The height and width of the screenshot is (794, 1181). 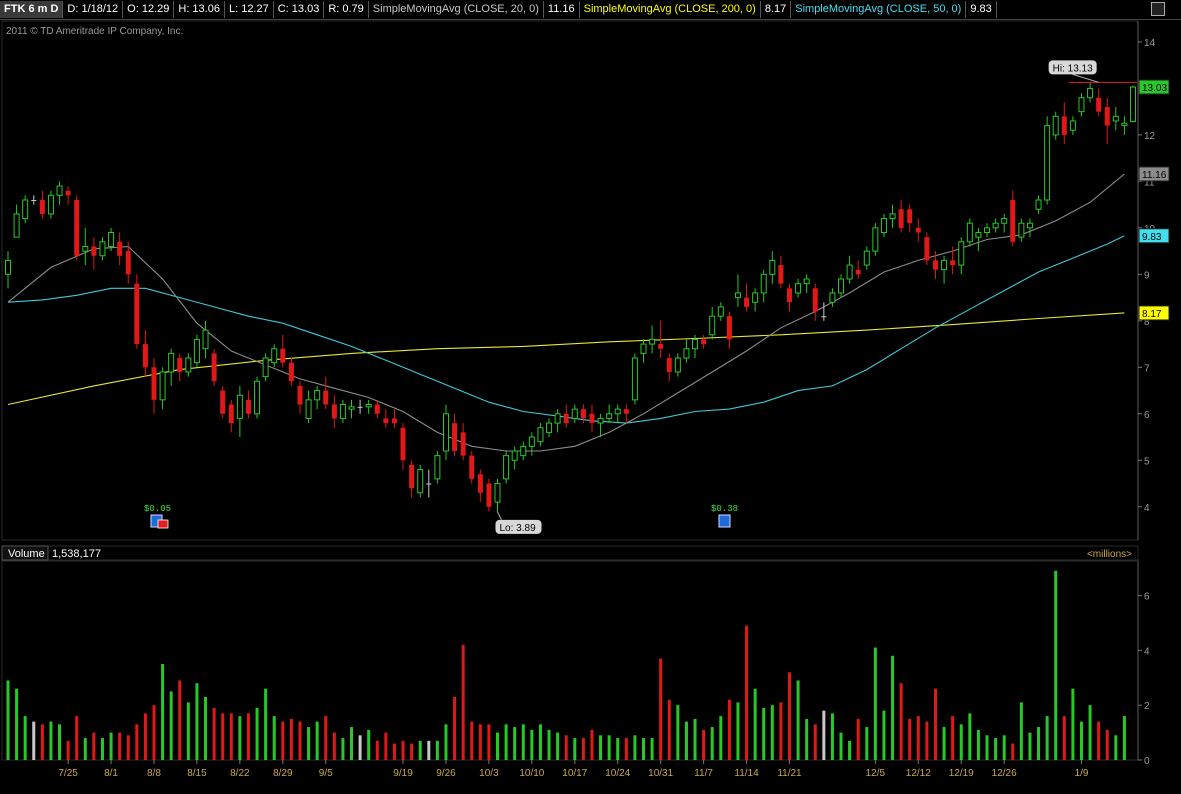 What do you see at coordinates (670, 9) in the screenshot?
I see `sma200-study-label: SimpleMovingAvg (CLOSE, 200, 0)` at bounding box center [670, 9].